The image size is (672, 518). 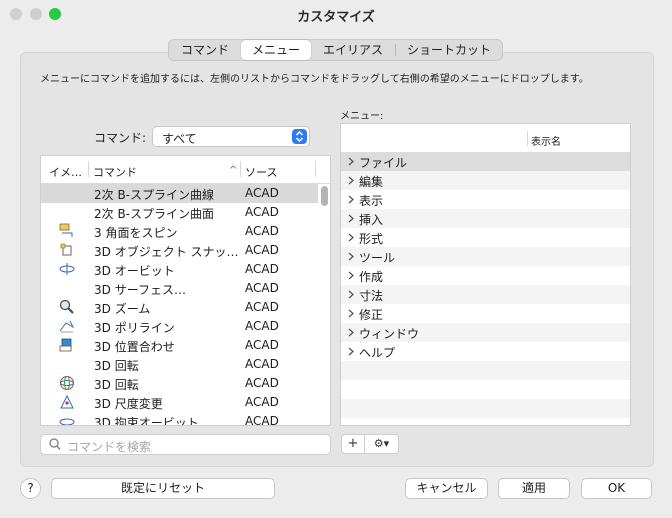 What do you see at coordinates (233, 170) in the screenshot?
I see `sort-ascending-icon: ^` at bounding box center [233, 170].